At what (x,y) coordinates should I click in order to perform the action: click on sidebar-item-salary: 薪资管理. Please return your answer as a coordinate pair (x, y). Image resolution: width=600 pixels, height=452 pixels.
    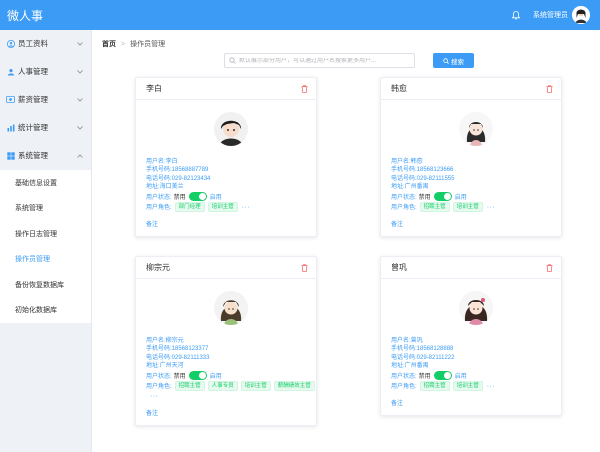
    Looking at the image, I should click on (45, 100).